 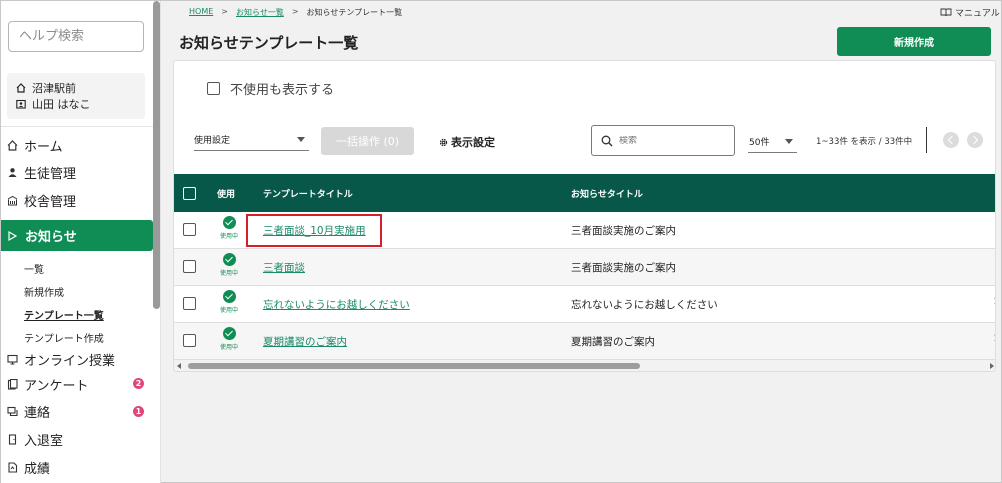 I want to click on building-icon, so click(x=12, y=200).